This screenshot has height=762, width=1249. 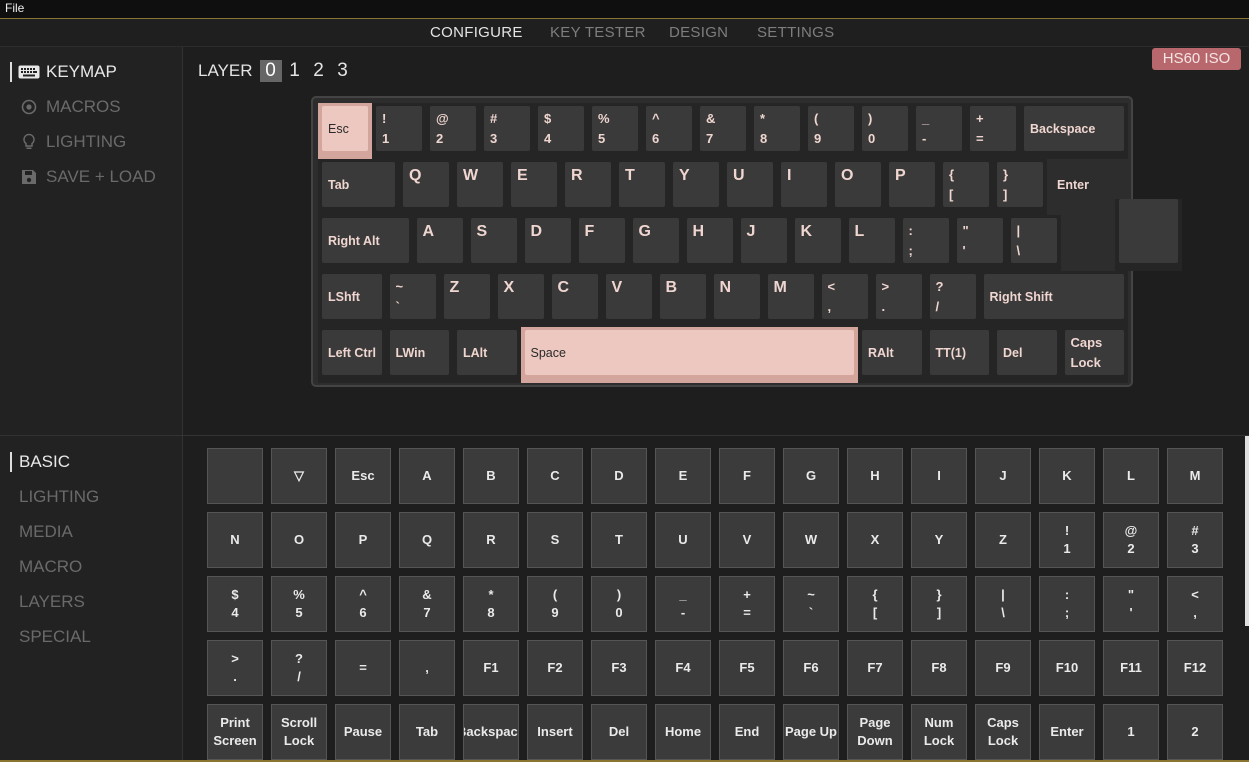 What do you see at coordinates (619, 476) in the screenshot?
I see `keycode-d: D` at bounding box center [619, 476].